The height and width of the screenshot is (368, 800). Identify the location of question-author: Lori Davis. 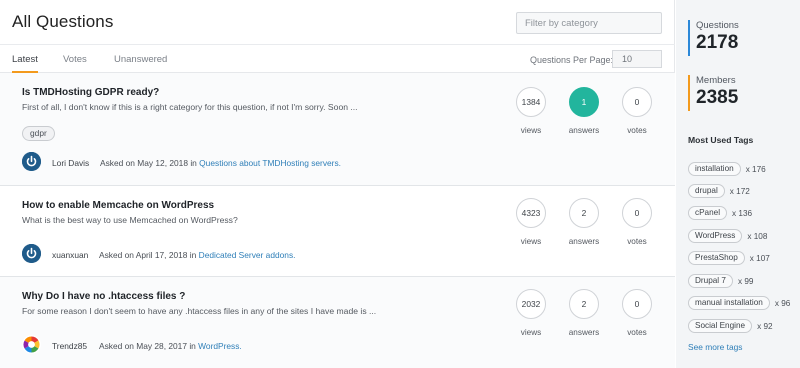
(70, 163).